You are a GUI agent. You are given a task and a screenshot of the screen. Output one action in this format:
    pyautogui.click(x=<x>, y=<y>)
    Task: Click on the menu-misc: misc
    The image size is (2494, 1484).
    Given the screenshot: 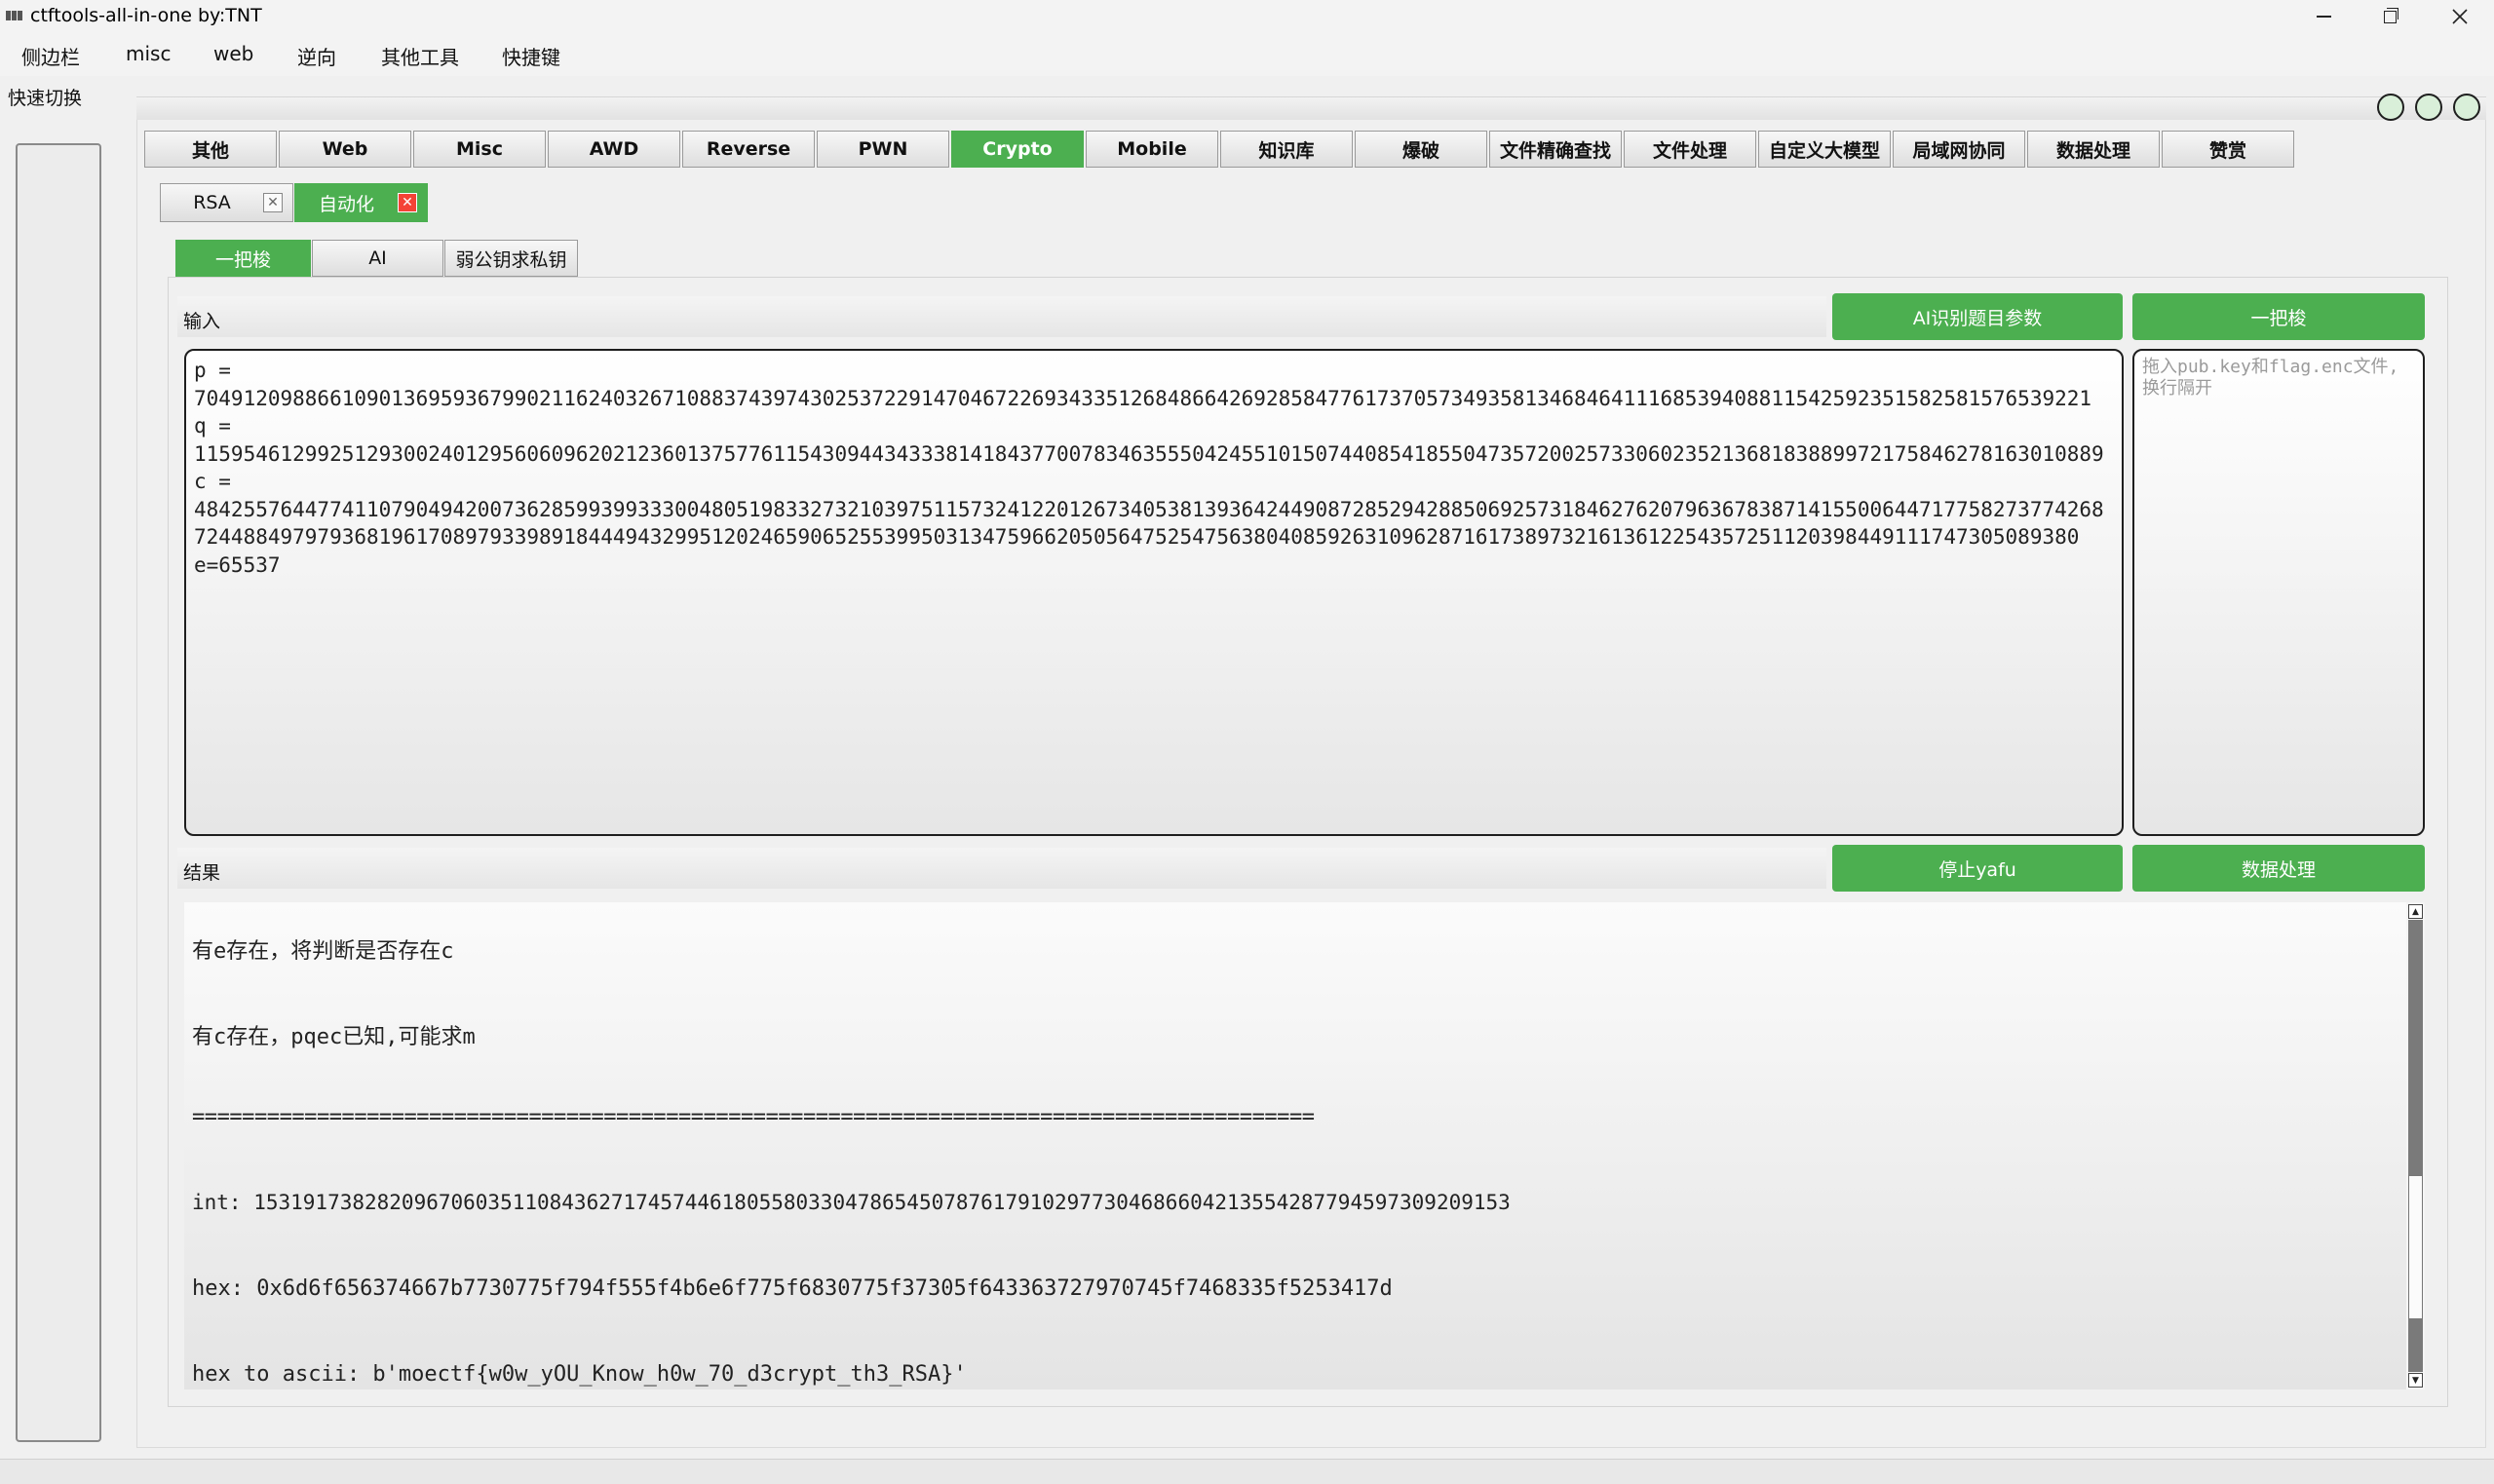 What is the action you would take?
    pyautogui.click(x=148, y=53)
    